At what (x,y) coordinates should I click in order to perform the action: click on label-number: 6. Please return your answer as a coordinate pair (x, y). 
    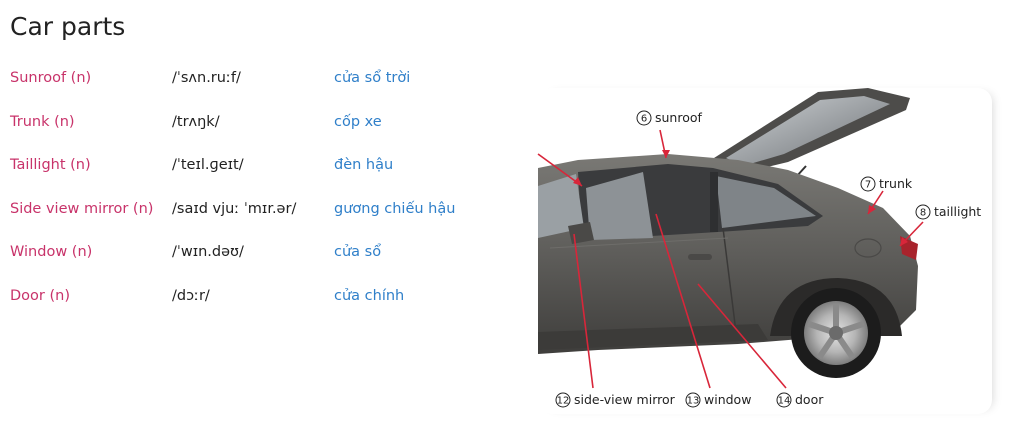
    Looking at the image, I should click on (644, 119).